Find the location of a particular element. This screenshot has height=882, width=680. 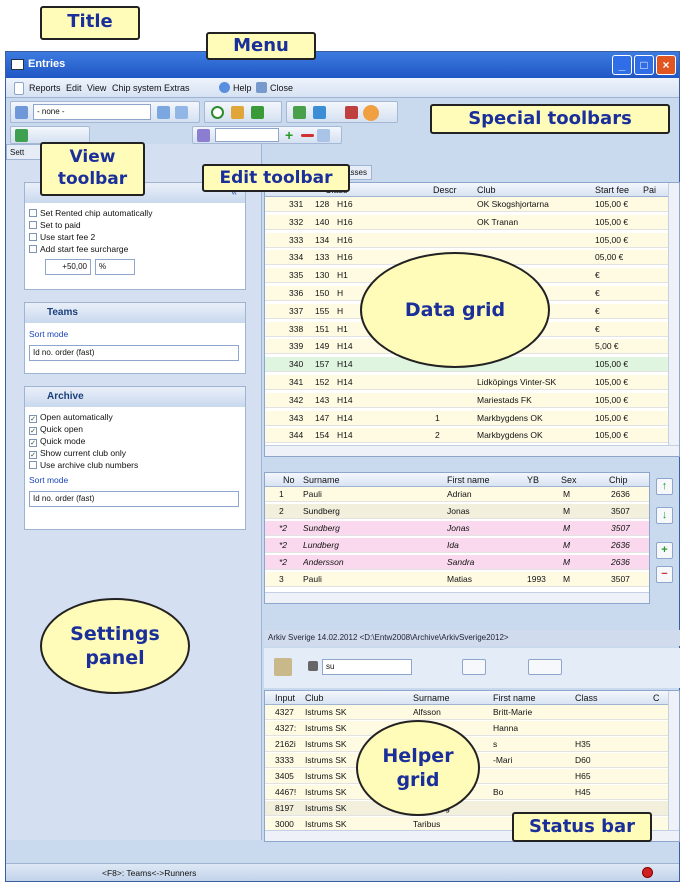

view-icon is located at coordinates (21, 112).